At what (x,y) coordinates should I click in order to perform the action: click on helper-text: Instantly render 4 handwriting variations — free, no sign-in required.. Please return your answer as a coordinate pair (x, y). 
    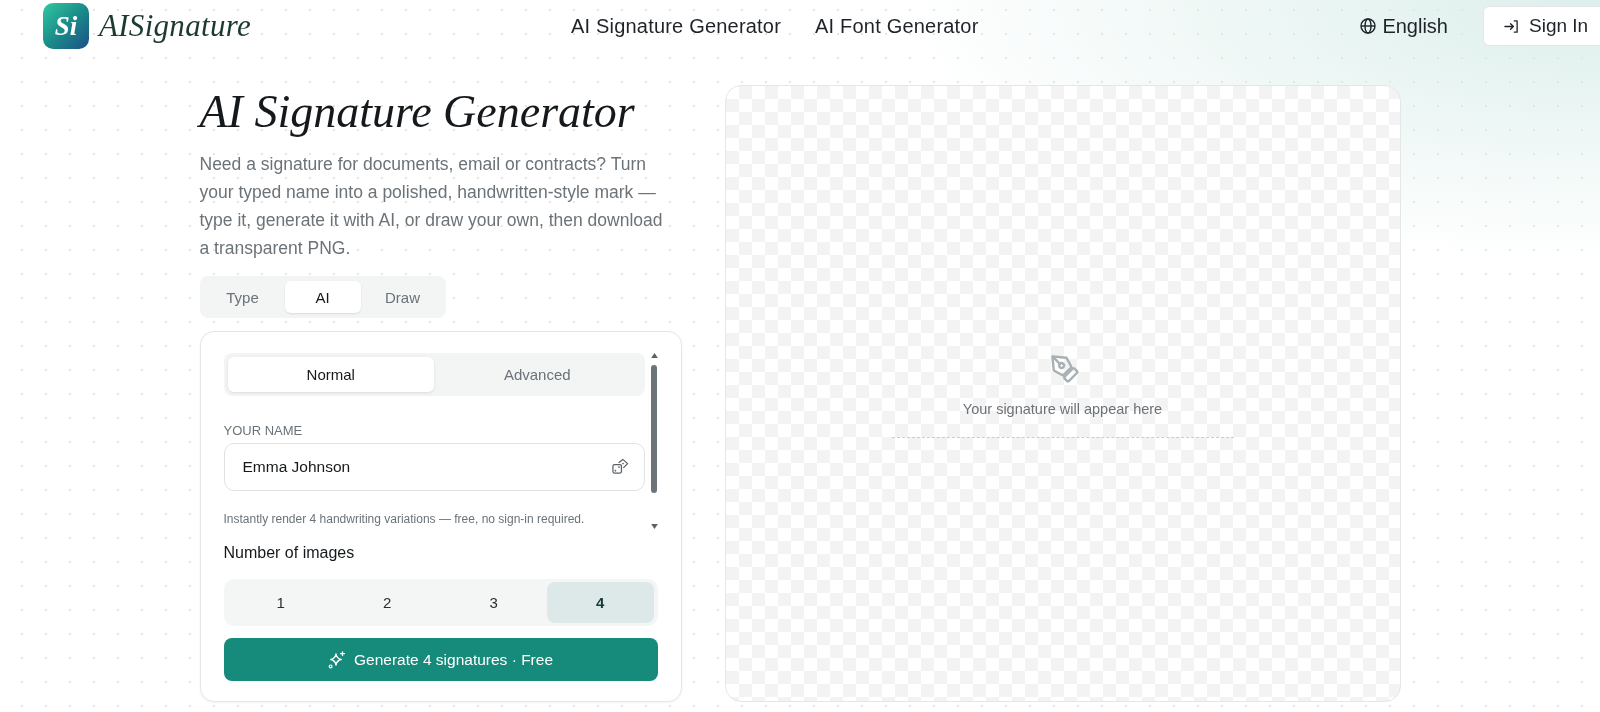
    Looking at the image, I should click on (404, 519).